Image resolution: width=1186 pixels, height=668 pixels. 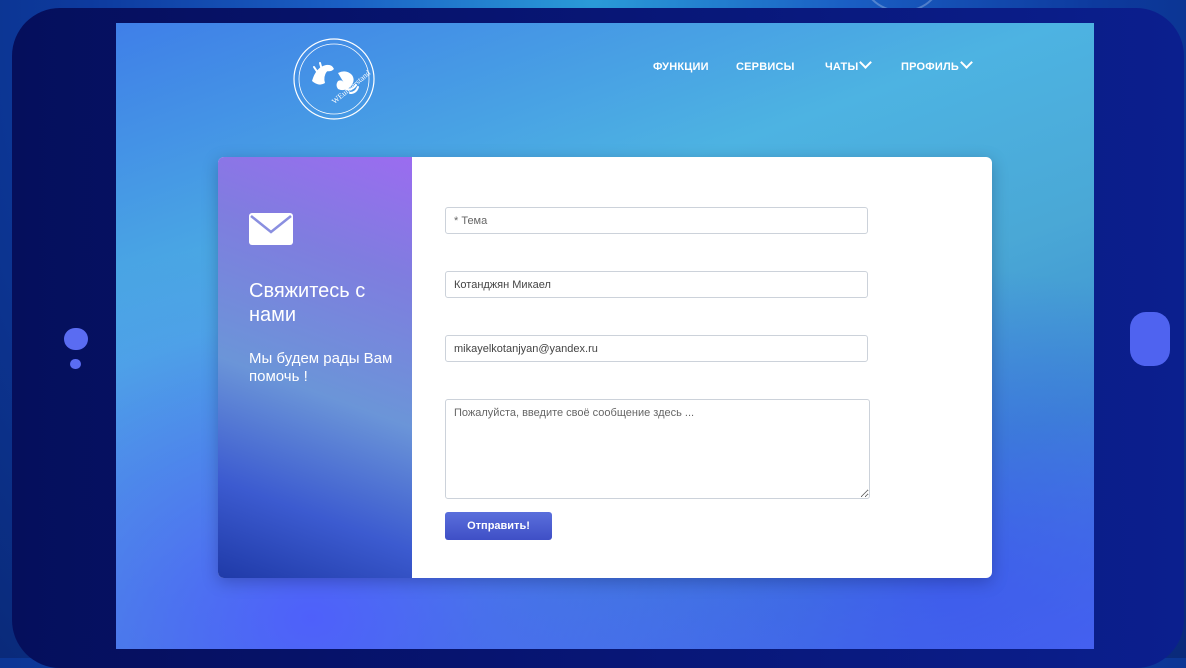 I want to click on name-input, so click(x=656, y=284).